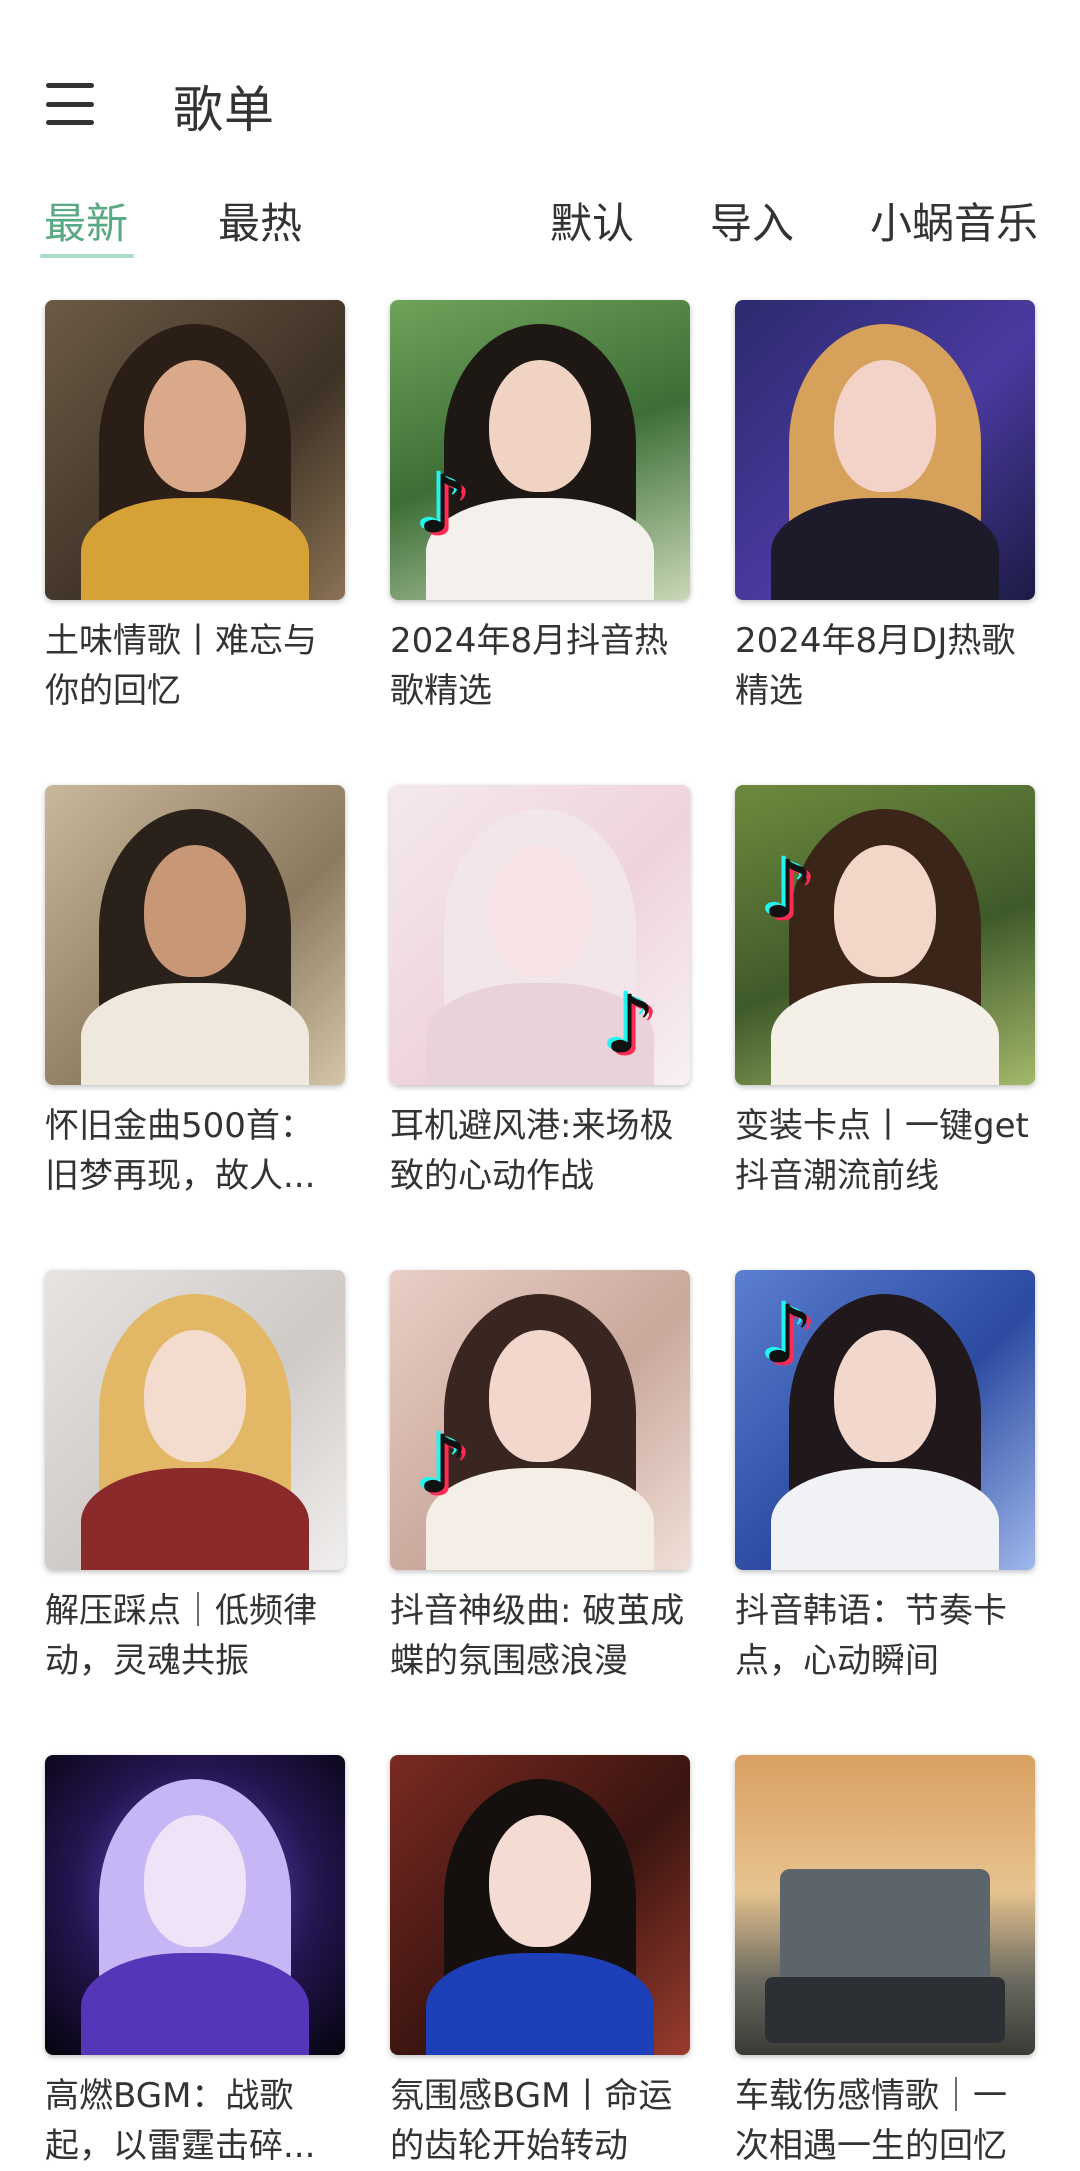 Image resolution: width=1080 pixels, height=2171 pixels. What do you see at coordinates (537, 1636) in the screenshot?
I see `playlist-title: 抖音神级曲: 破茧成蝶的氛围感浪漫` at bounding box center [537, 1636].